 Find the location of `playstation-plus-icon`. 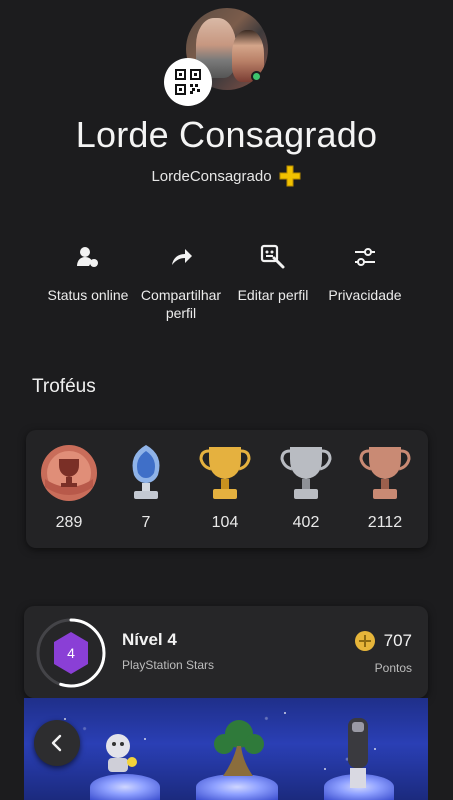

playstation-plus-icon is located at coordinates (290, 176).